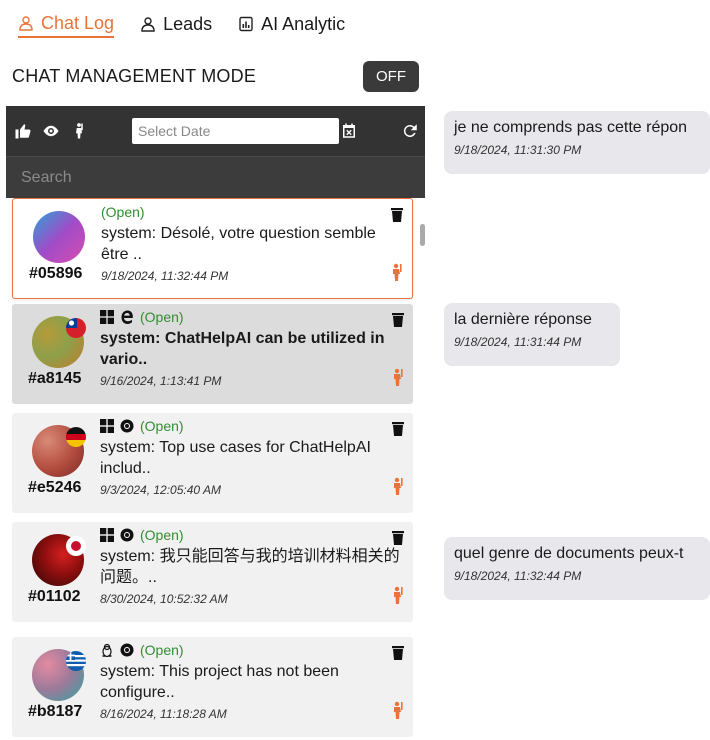 This screenshot has height=740, width=710. What do you see at coordinates (76, 546) in the screenshot?
I see `japan-flag-icon` at bounding box center [76, 546].